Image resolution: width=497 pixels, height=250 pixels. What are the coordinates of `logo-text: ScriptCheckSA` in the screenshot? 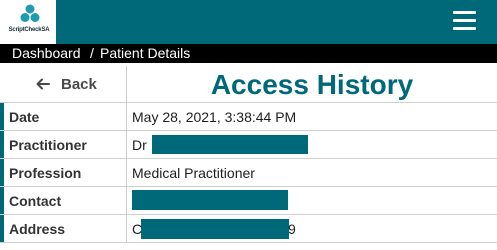 It's located at (29, 30).